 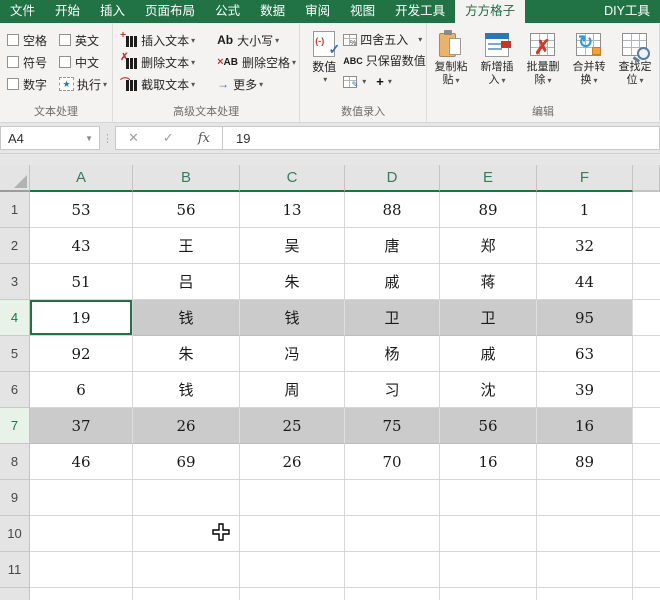 What do you see at coordinates (83, 62) in the screenshot?
I see `checkbox-chinese: 中文` at bounding box center [83, 62].